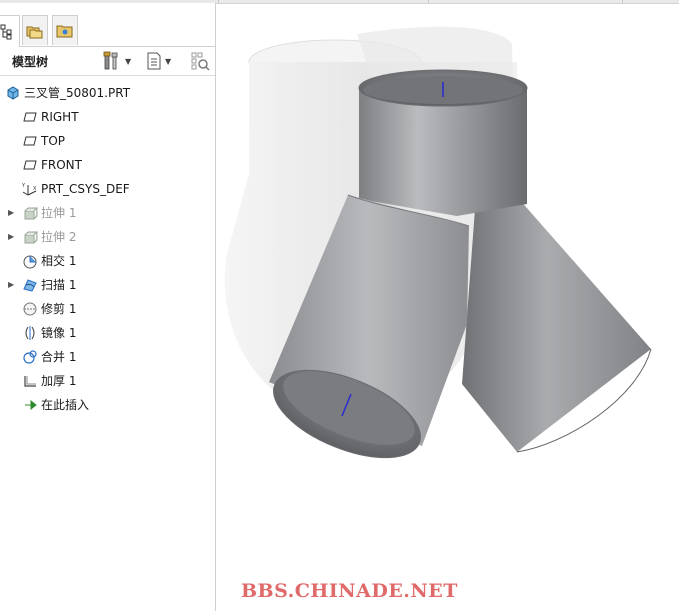 The image size is (679, 611). I want to click on tree-item: 三叉管_50801.PRT, so click(107, 93).